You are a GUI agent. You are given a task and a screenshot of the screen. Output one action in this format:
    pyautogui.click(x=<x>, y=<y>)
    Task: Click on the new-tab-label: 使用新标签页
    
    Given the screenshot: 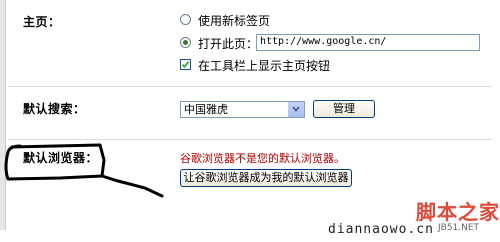 What is the action you would take?
    pyautogui.click(x=234, y=21)
    